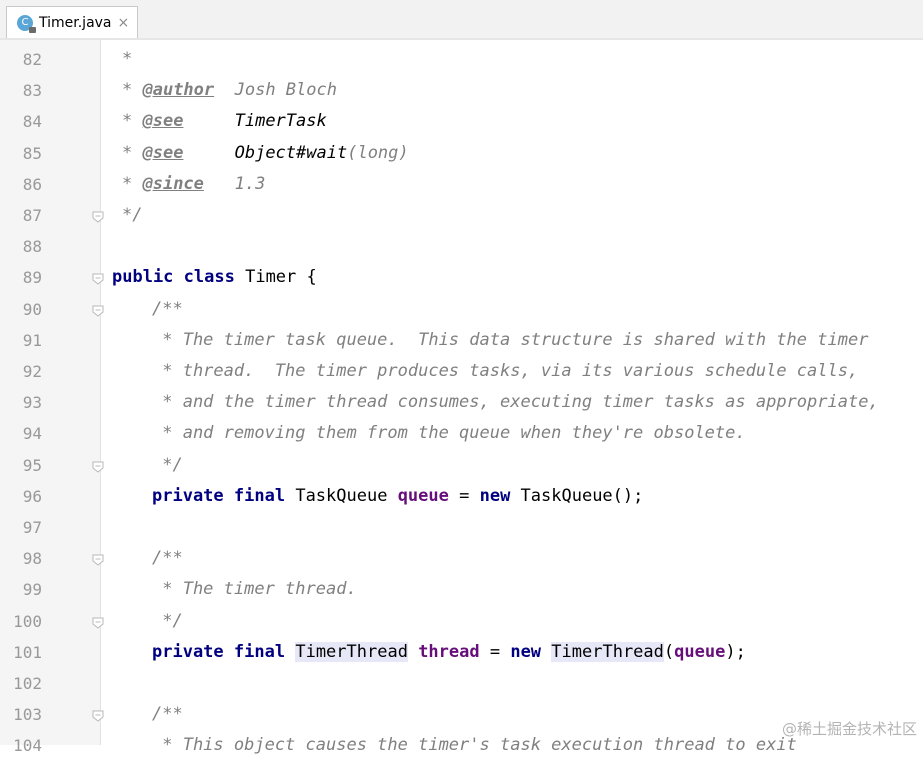 This screenshot has width=923, height=761. Describe the element at coordinates (32, 184) in the screenshot. I see `line-number: 86` at that location.